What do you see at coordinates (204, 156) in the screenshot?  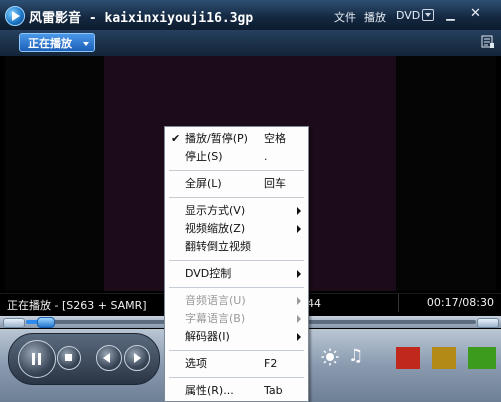 I see `menu-item-label: 停止(S)` at bounding box center [204, 156].